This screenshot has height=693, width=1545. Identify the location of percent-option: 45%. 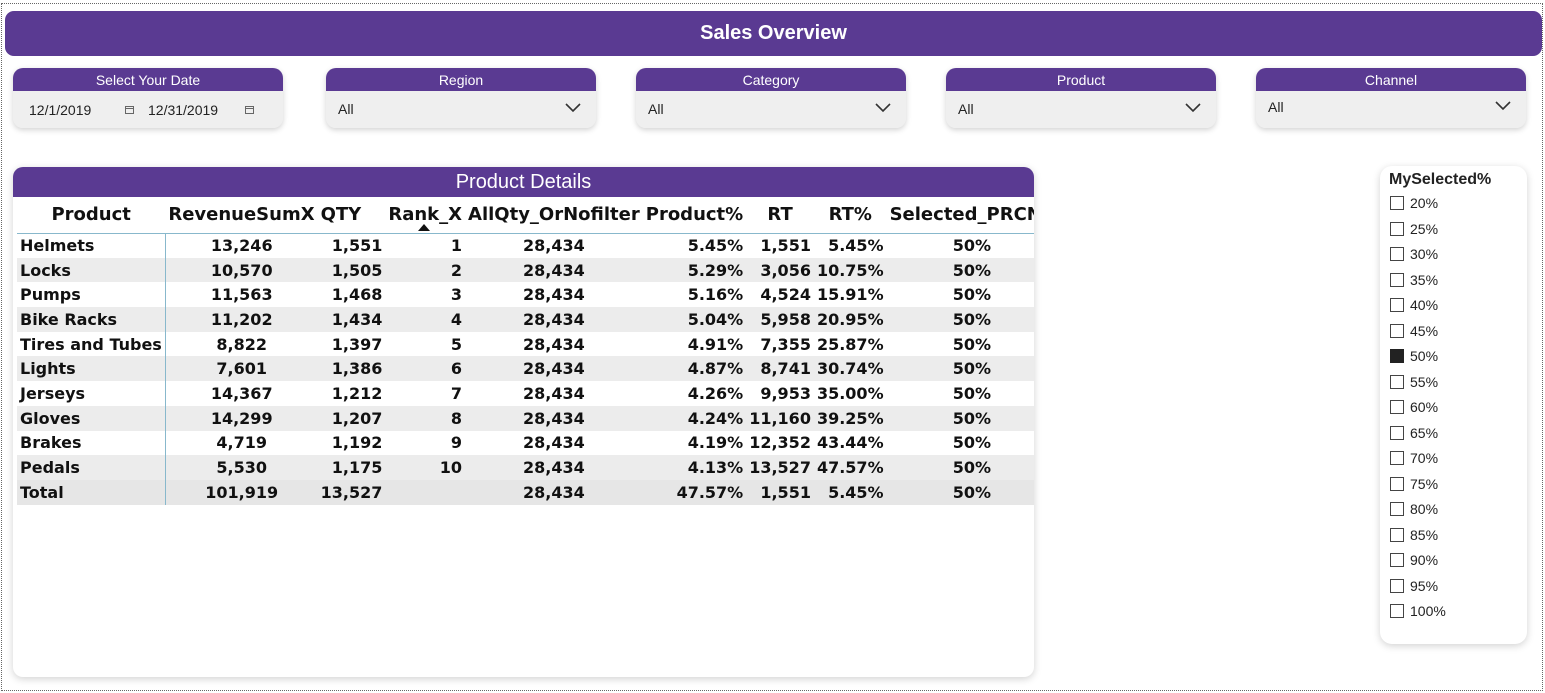
(1414, 331).